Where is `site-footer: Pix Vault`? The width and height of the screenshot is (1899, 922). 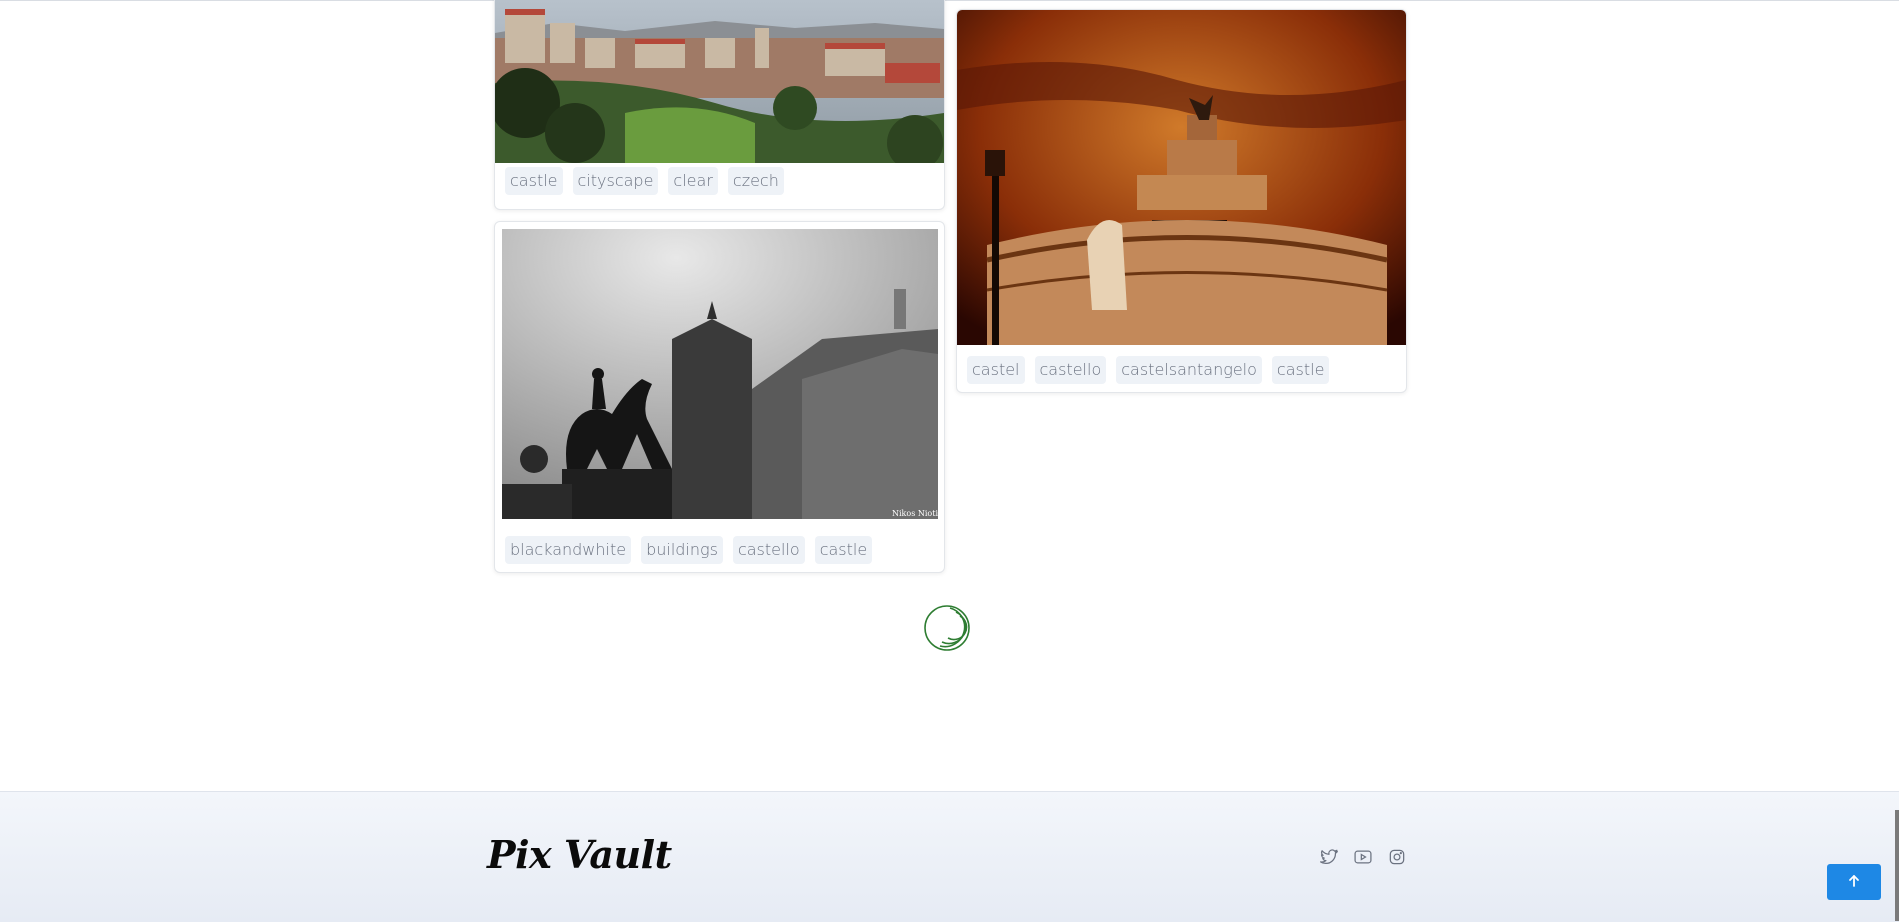 site-footer: Pix Vault is located at coordinates (949, 856).